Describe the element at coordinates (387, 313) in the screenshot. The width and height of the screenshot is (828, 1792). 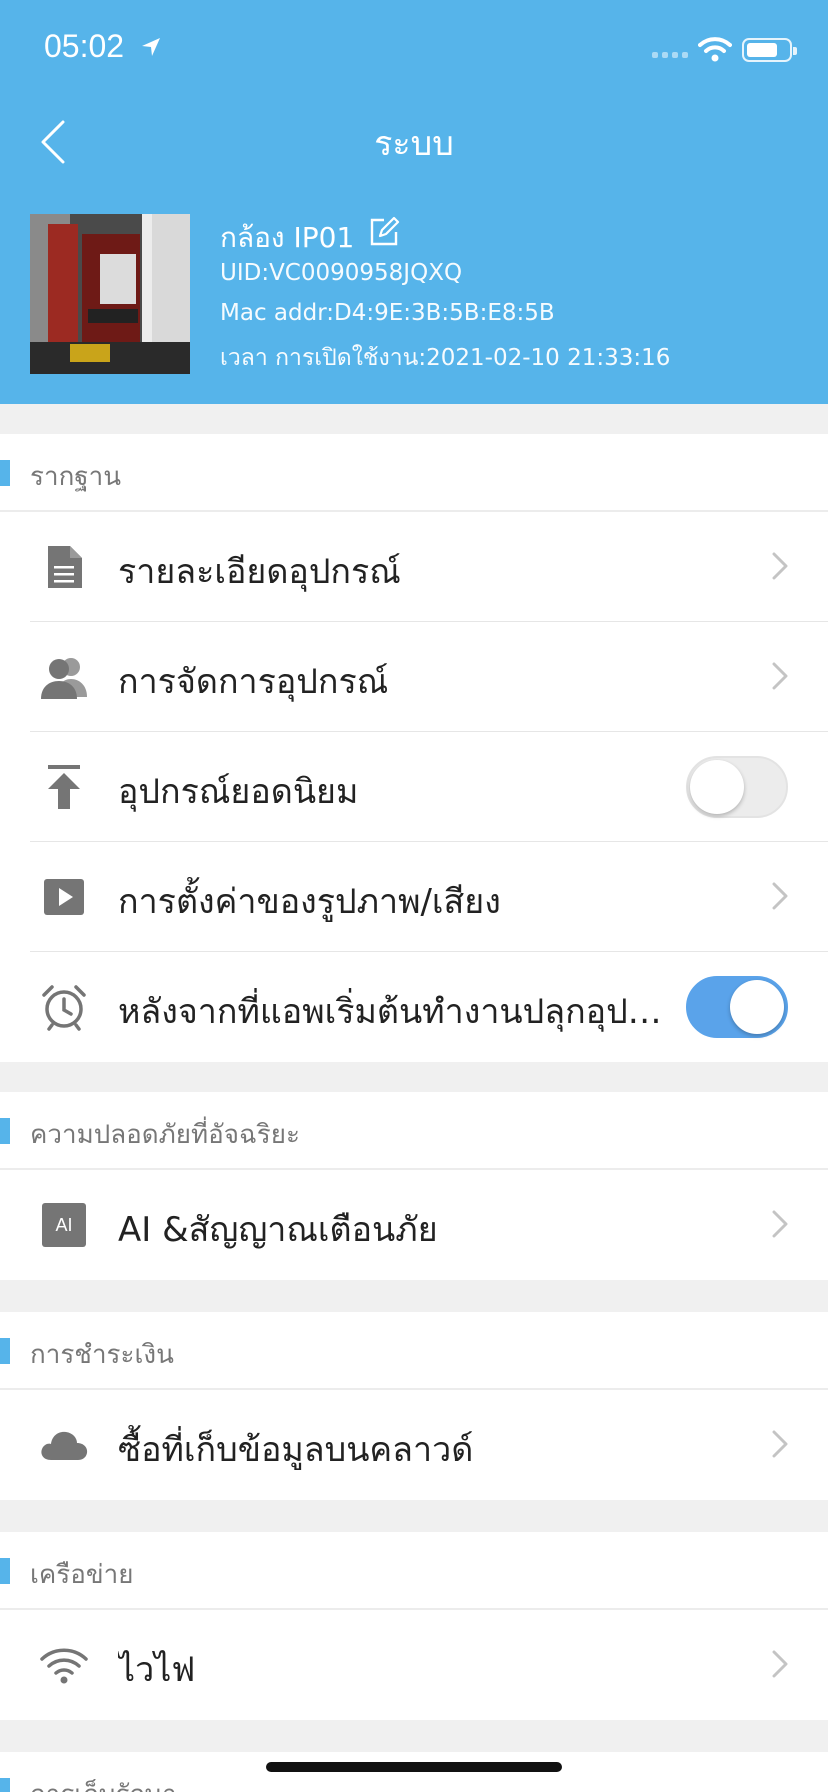
I see `device-mac: Mac addr:D4:9E:3B:5B:E8:5B` at that location.